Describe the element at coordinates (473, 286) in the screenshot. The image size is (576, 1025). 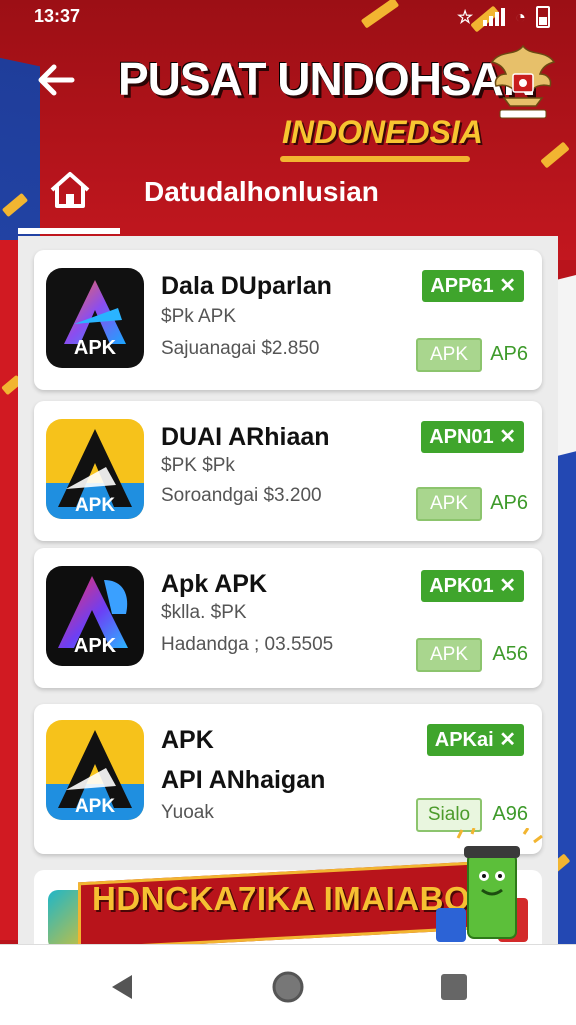
I see `app-badge: APP61 ✕` at that location.